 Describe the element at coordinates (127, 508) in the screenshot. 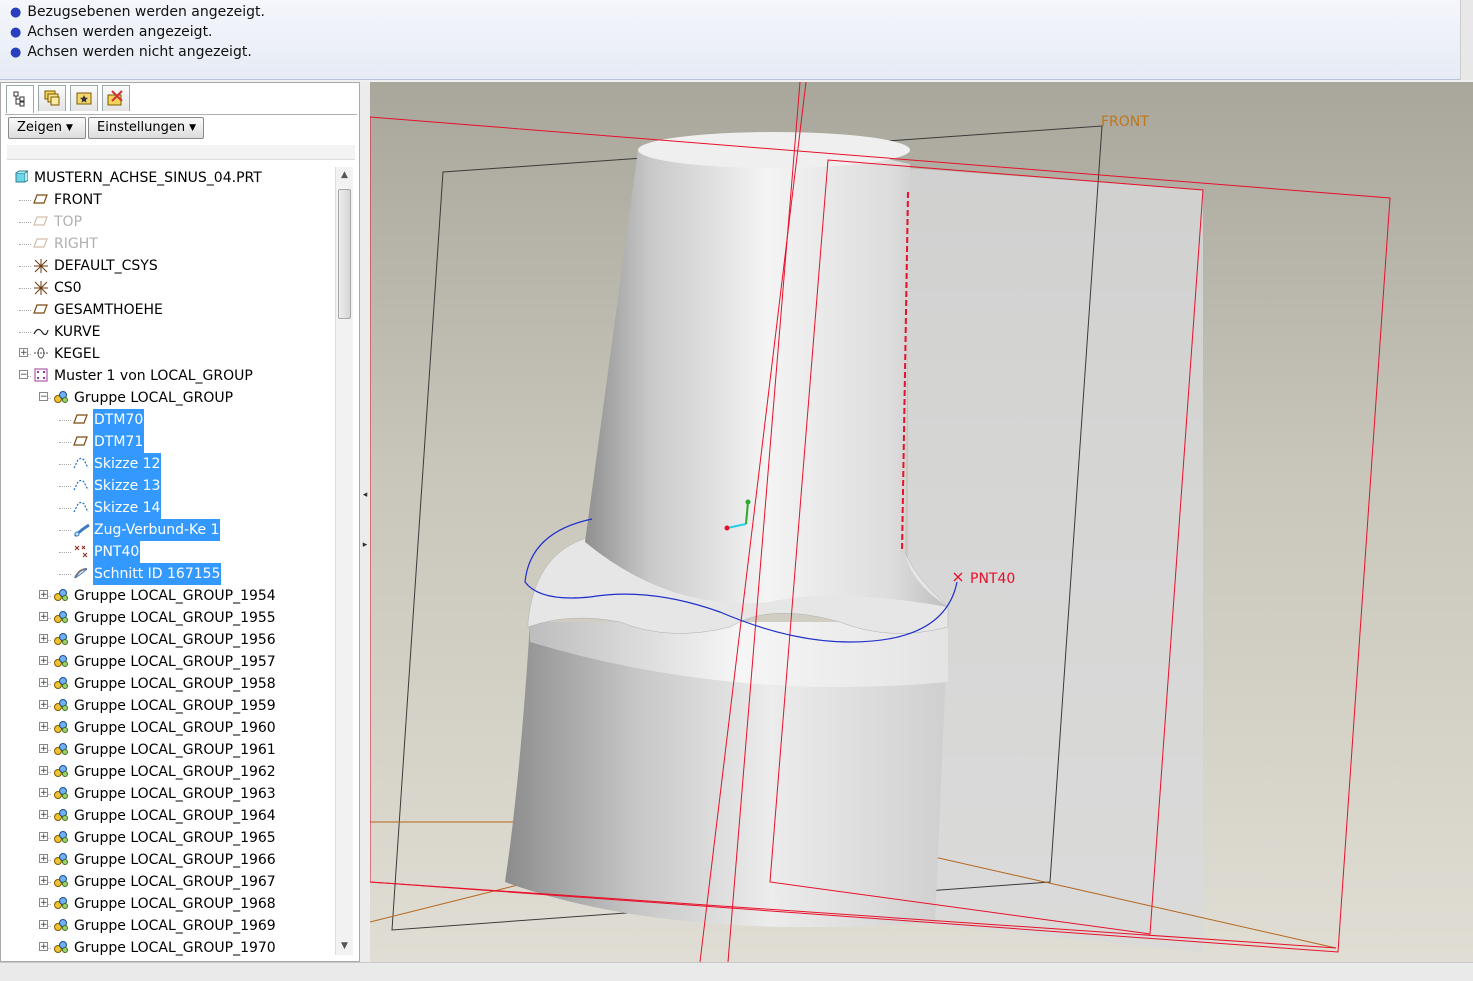

I see `tree-item-label: Skizze 14` at that location.